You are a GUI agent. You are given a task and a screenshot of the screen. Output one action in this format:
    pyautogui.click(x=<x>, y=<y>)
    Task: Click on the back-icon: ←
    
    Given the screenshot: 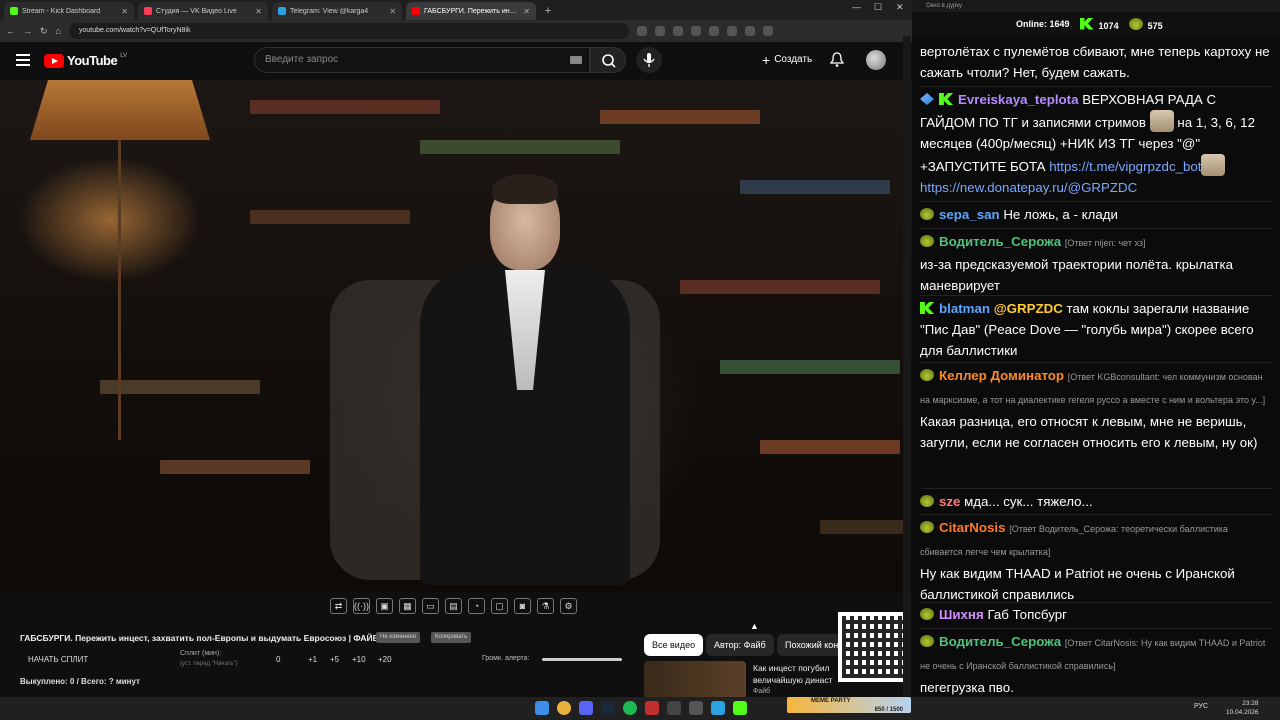 What is the action you would take?
    pyautogui.click(x=10, y=31)
    